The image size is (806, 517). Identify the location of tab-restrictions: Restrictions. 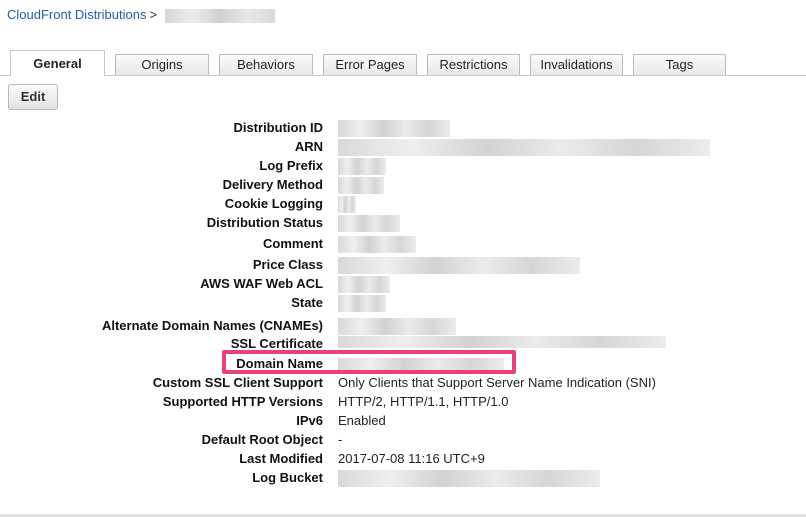
(473, 64).